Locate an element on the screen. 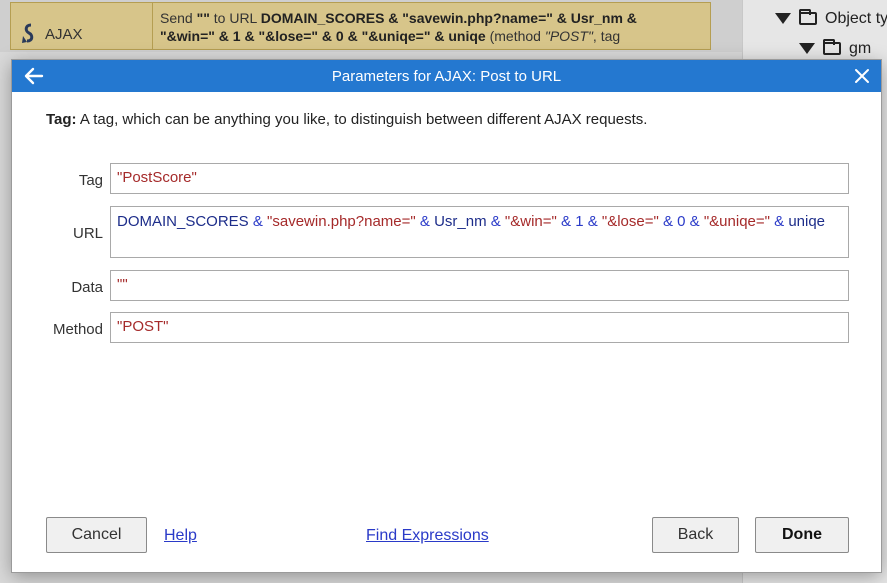 The width and height of the screenshot is (887, 583). tree-item-label: Object ty is located at coordinates (856, 18).